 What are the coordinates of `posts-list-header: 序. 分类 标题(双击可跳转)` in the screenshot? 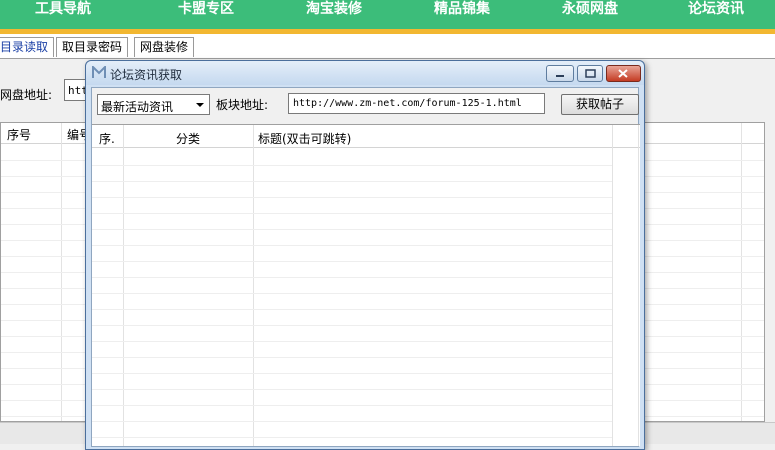 It's located at (366, 136).